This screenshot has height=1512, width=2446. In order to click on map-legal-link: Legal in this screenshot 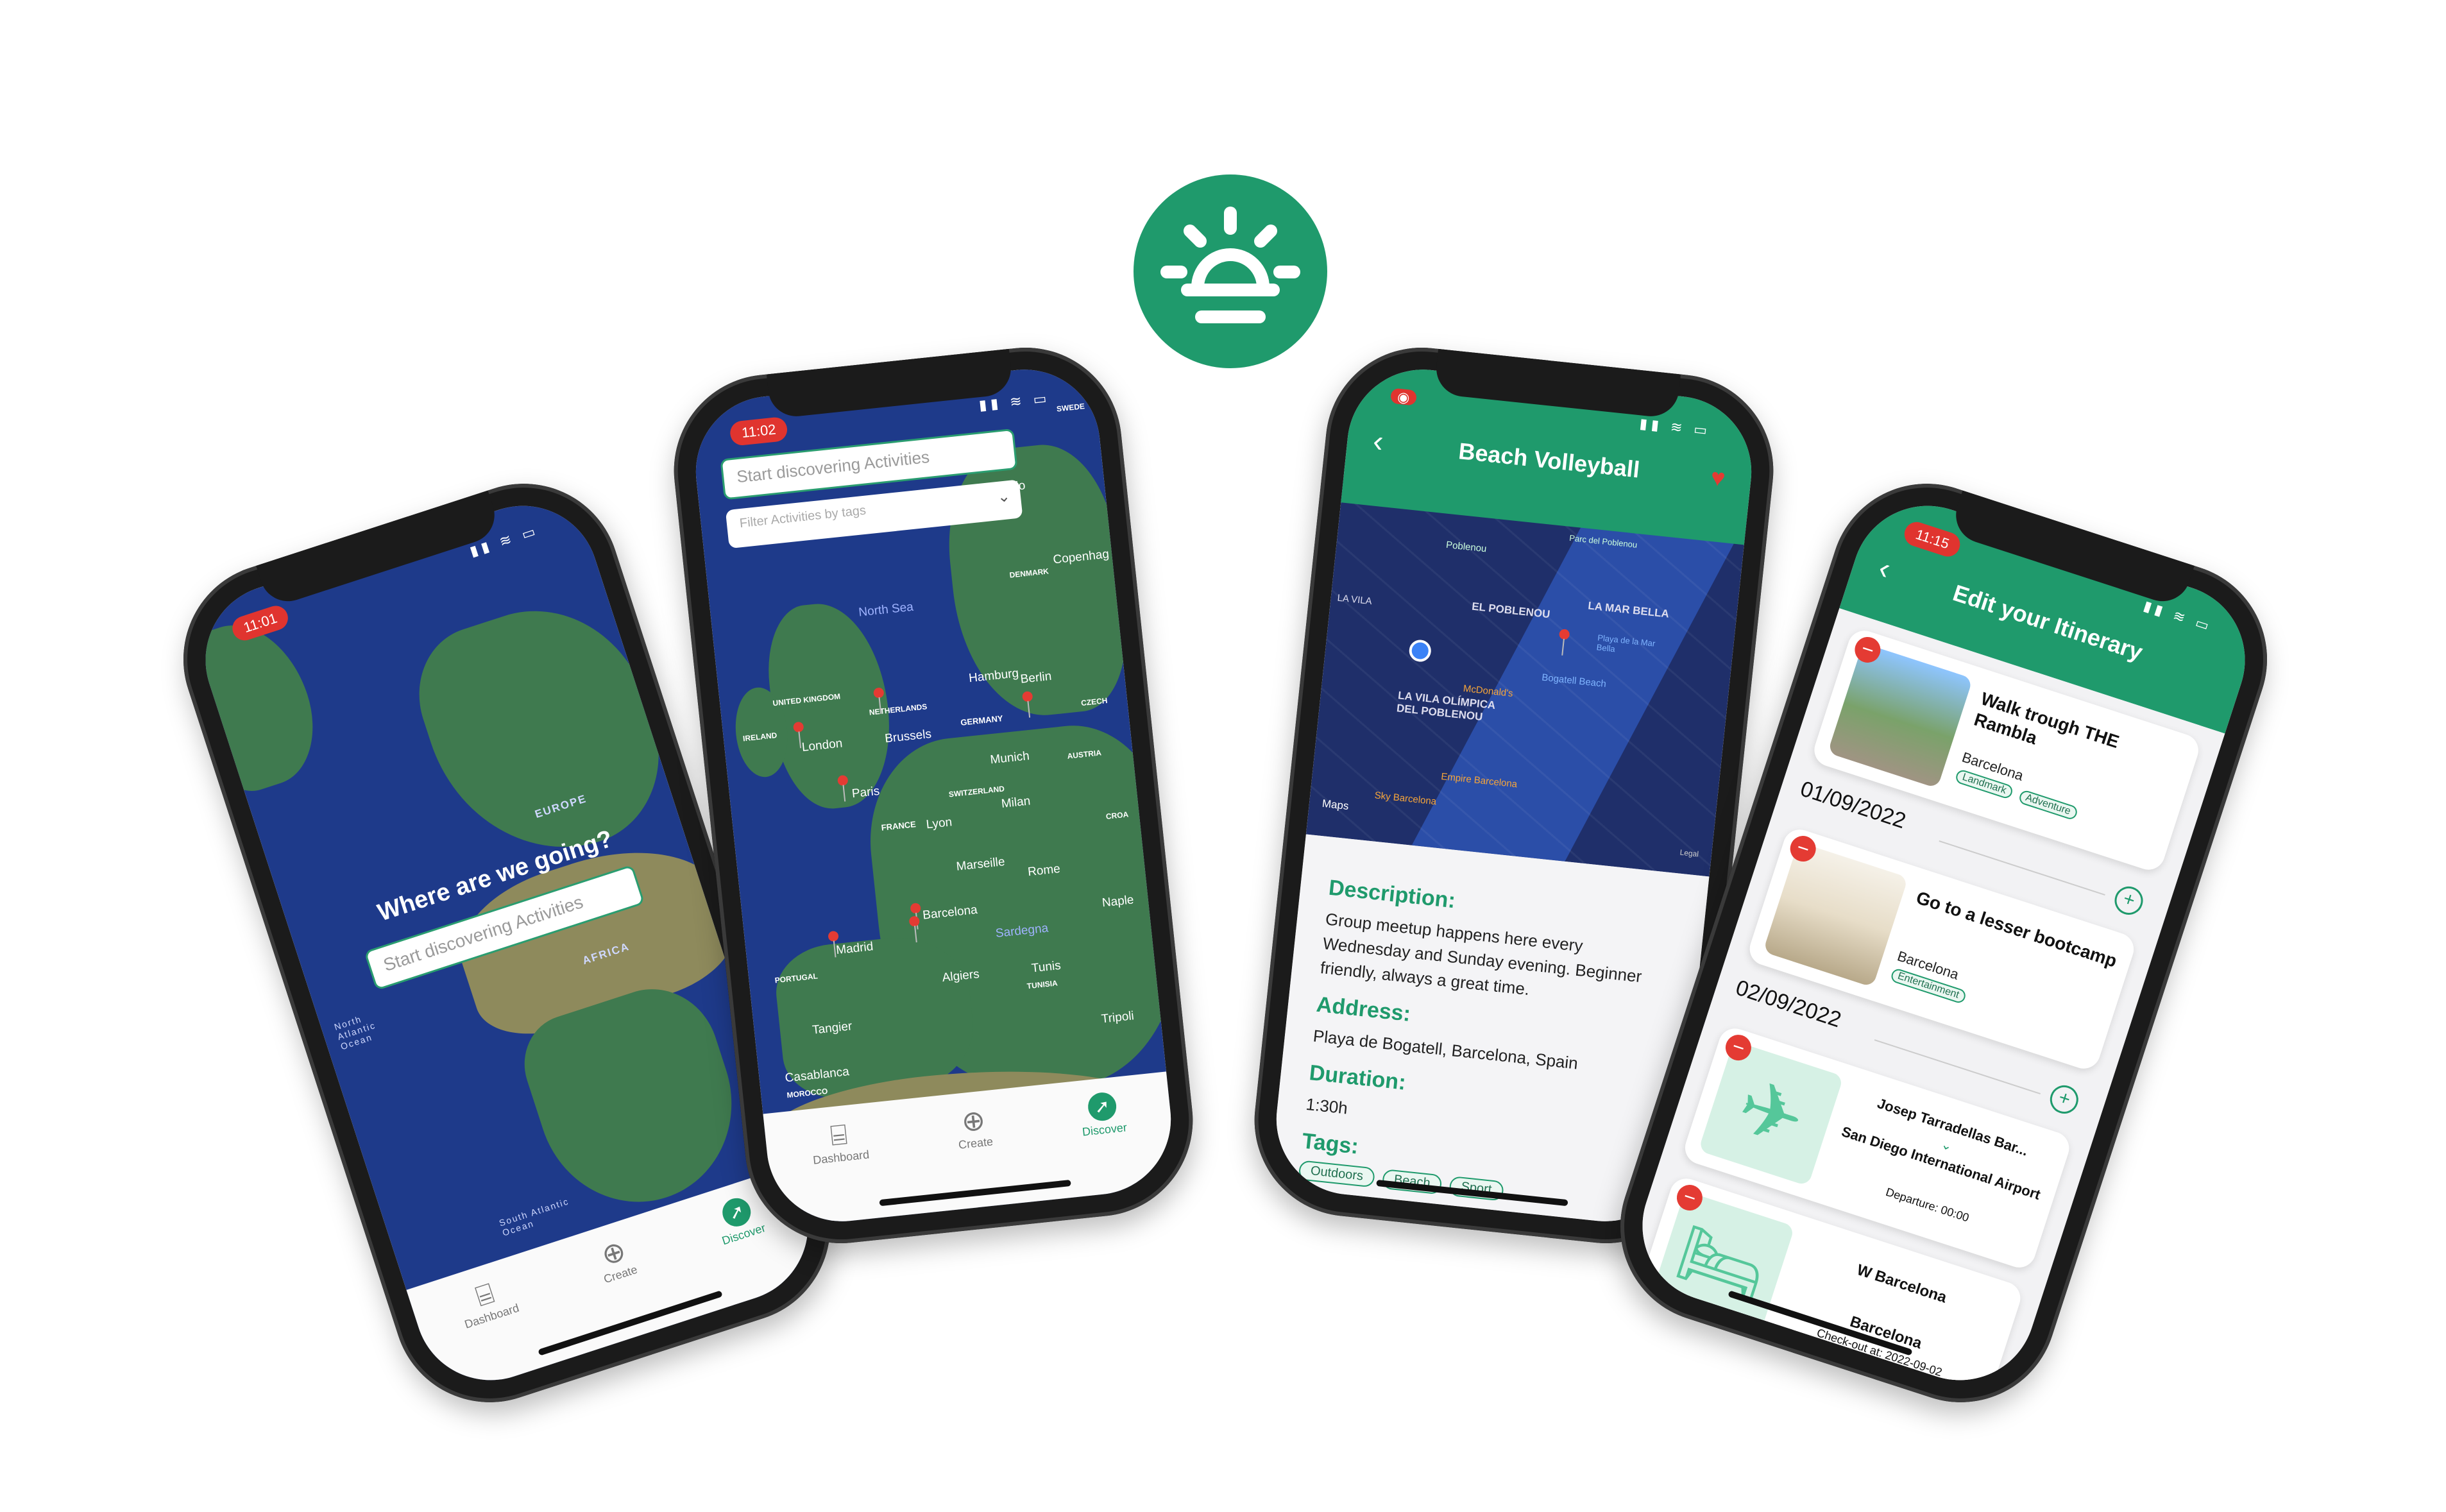, I will do `click(1689, 854)`.